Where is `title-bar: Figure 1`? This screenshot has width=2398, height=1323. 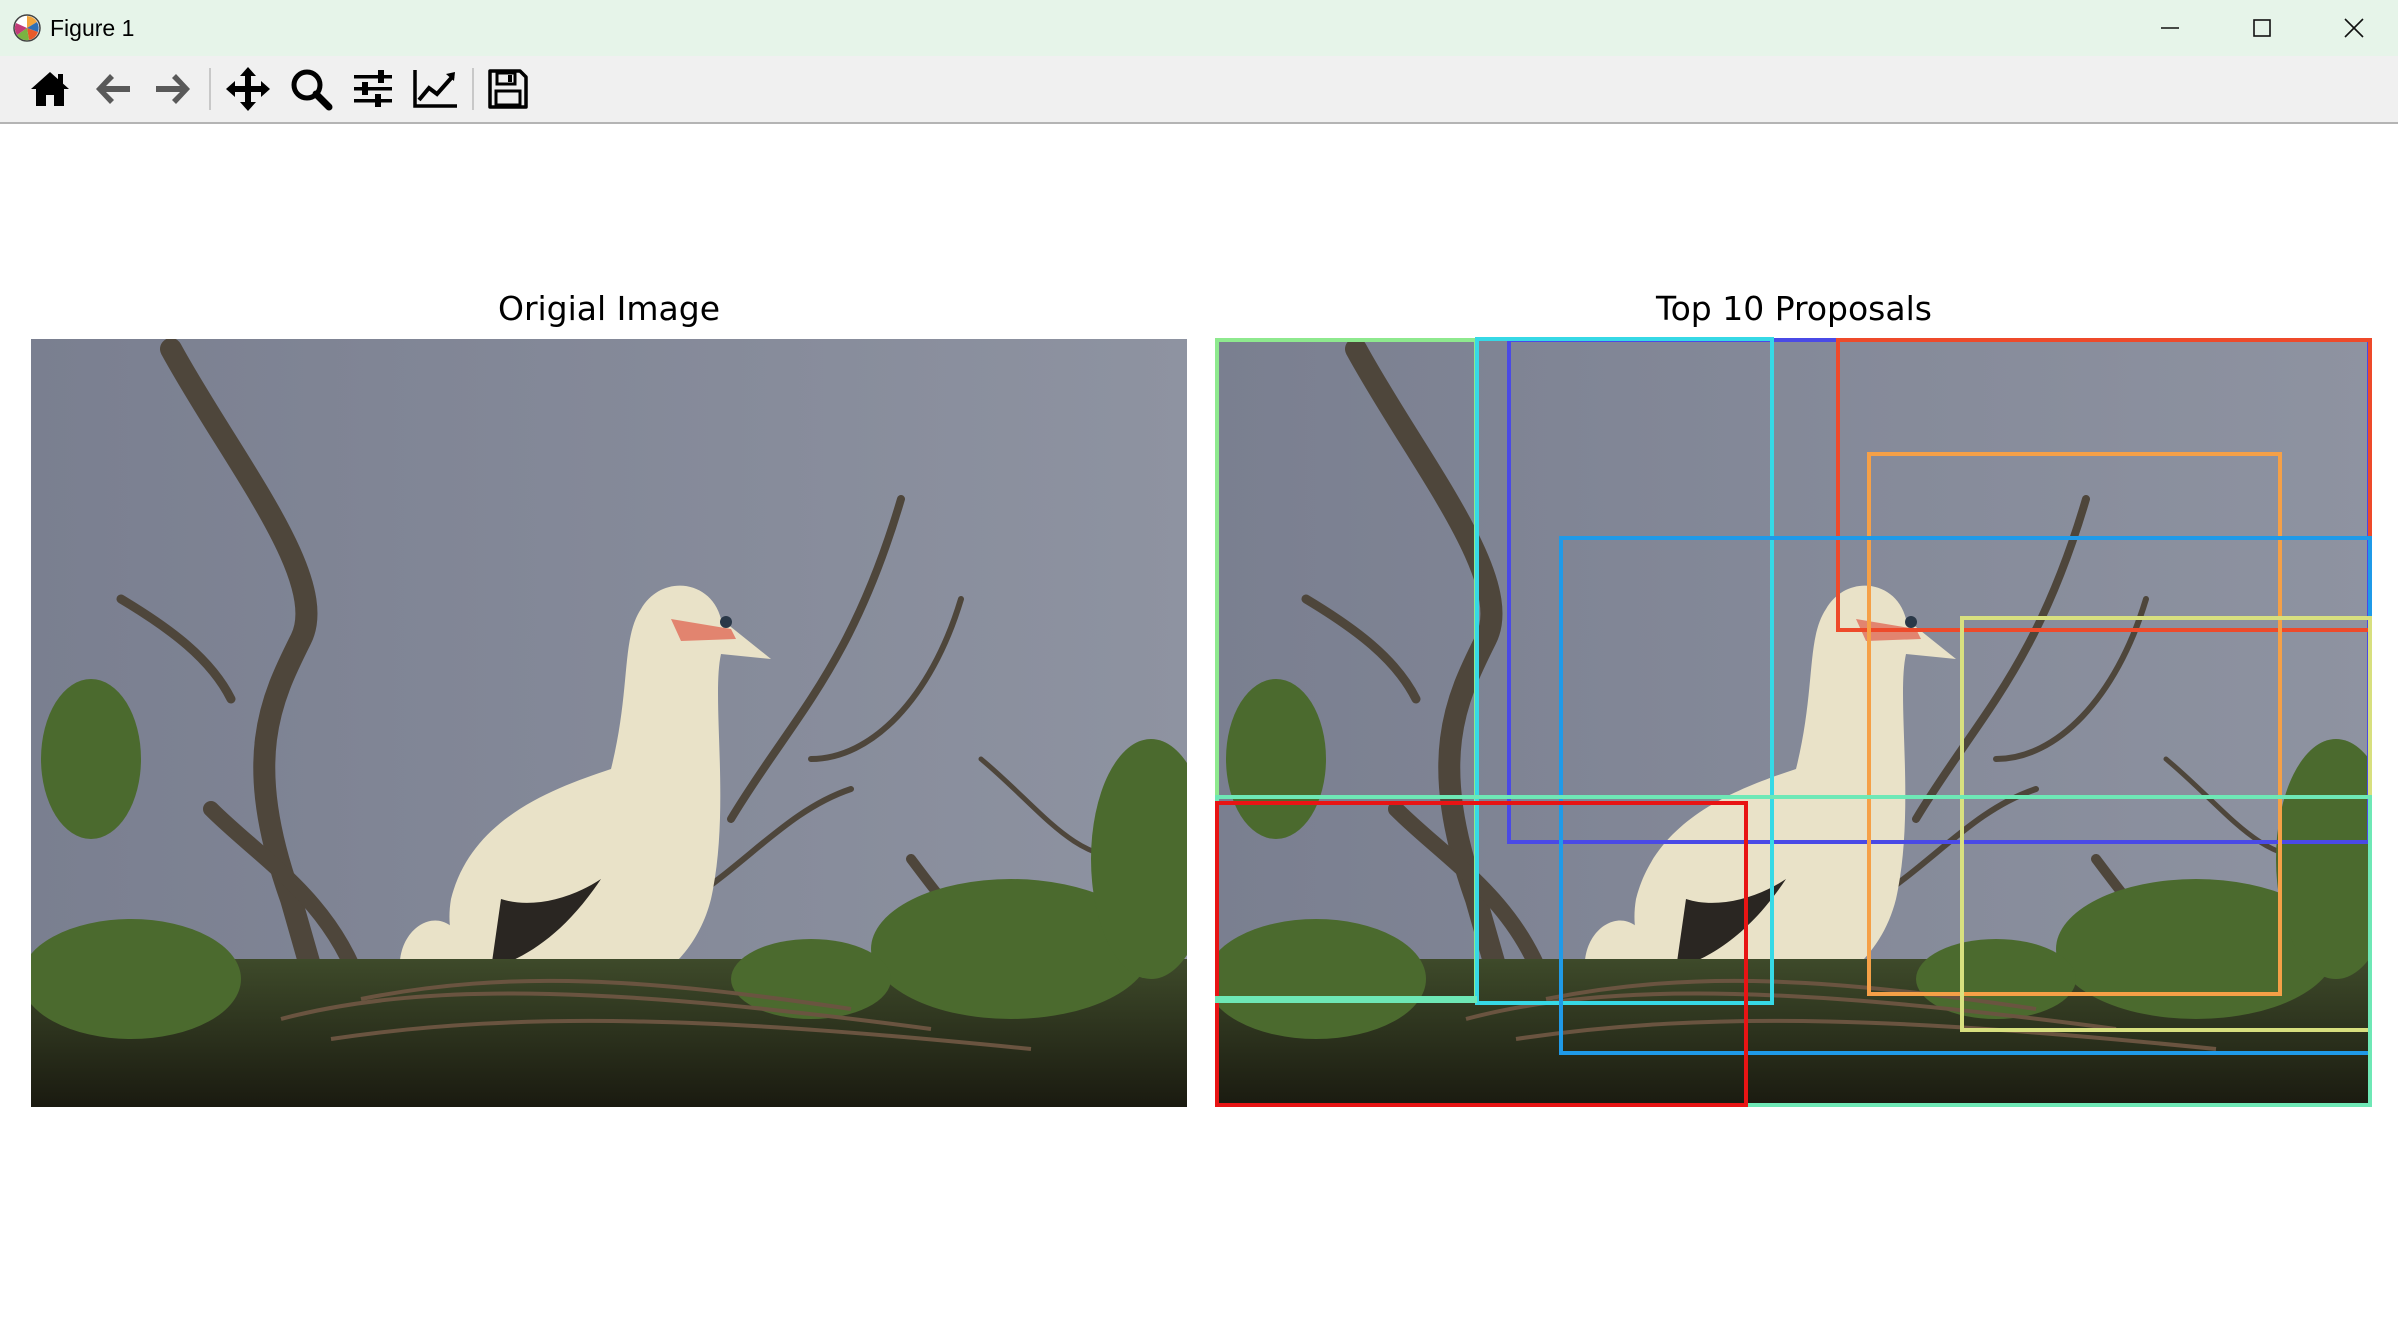 title-bar: Figure 1 is located at coordinates (1199, 28).